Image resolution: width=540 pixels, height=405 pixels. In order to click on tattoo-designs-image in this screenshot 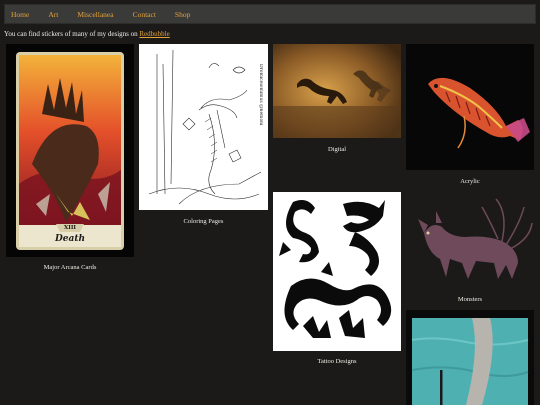, I will do `click(337, 271)`.